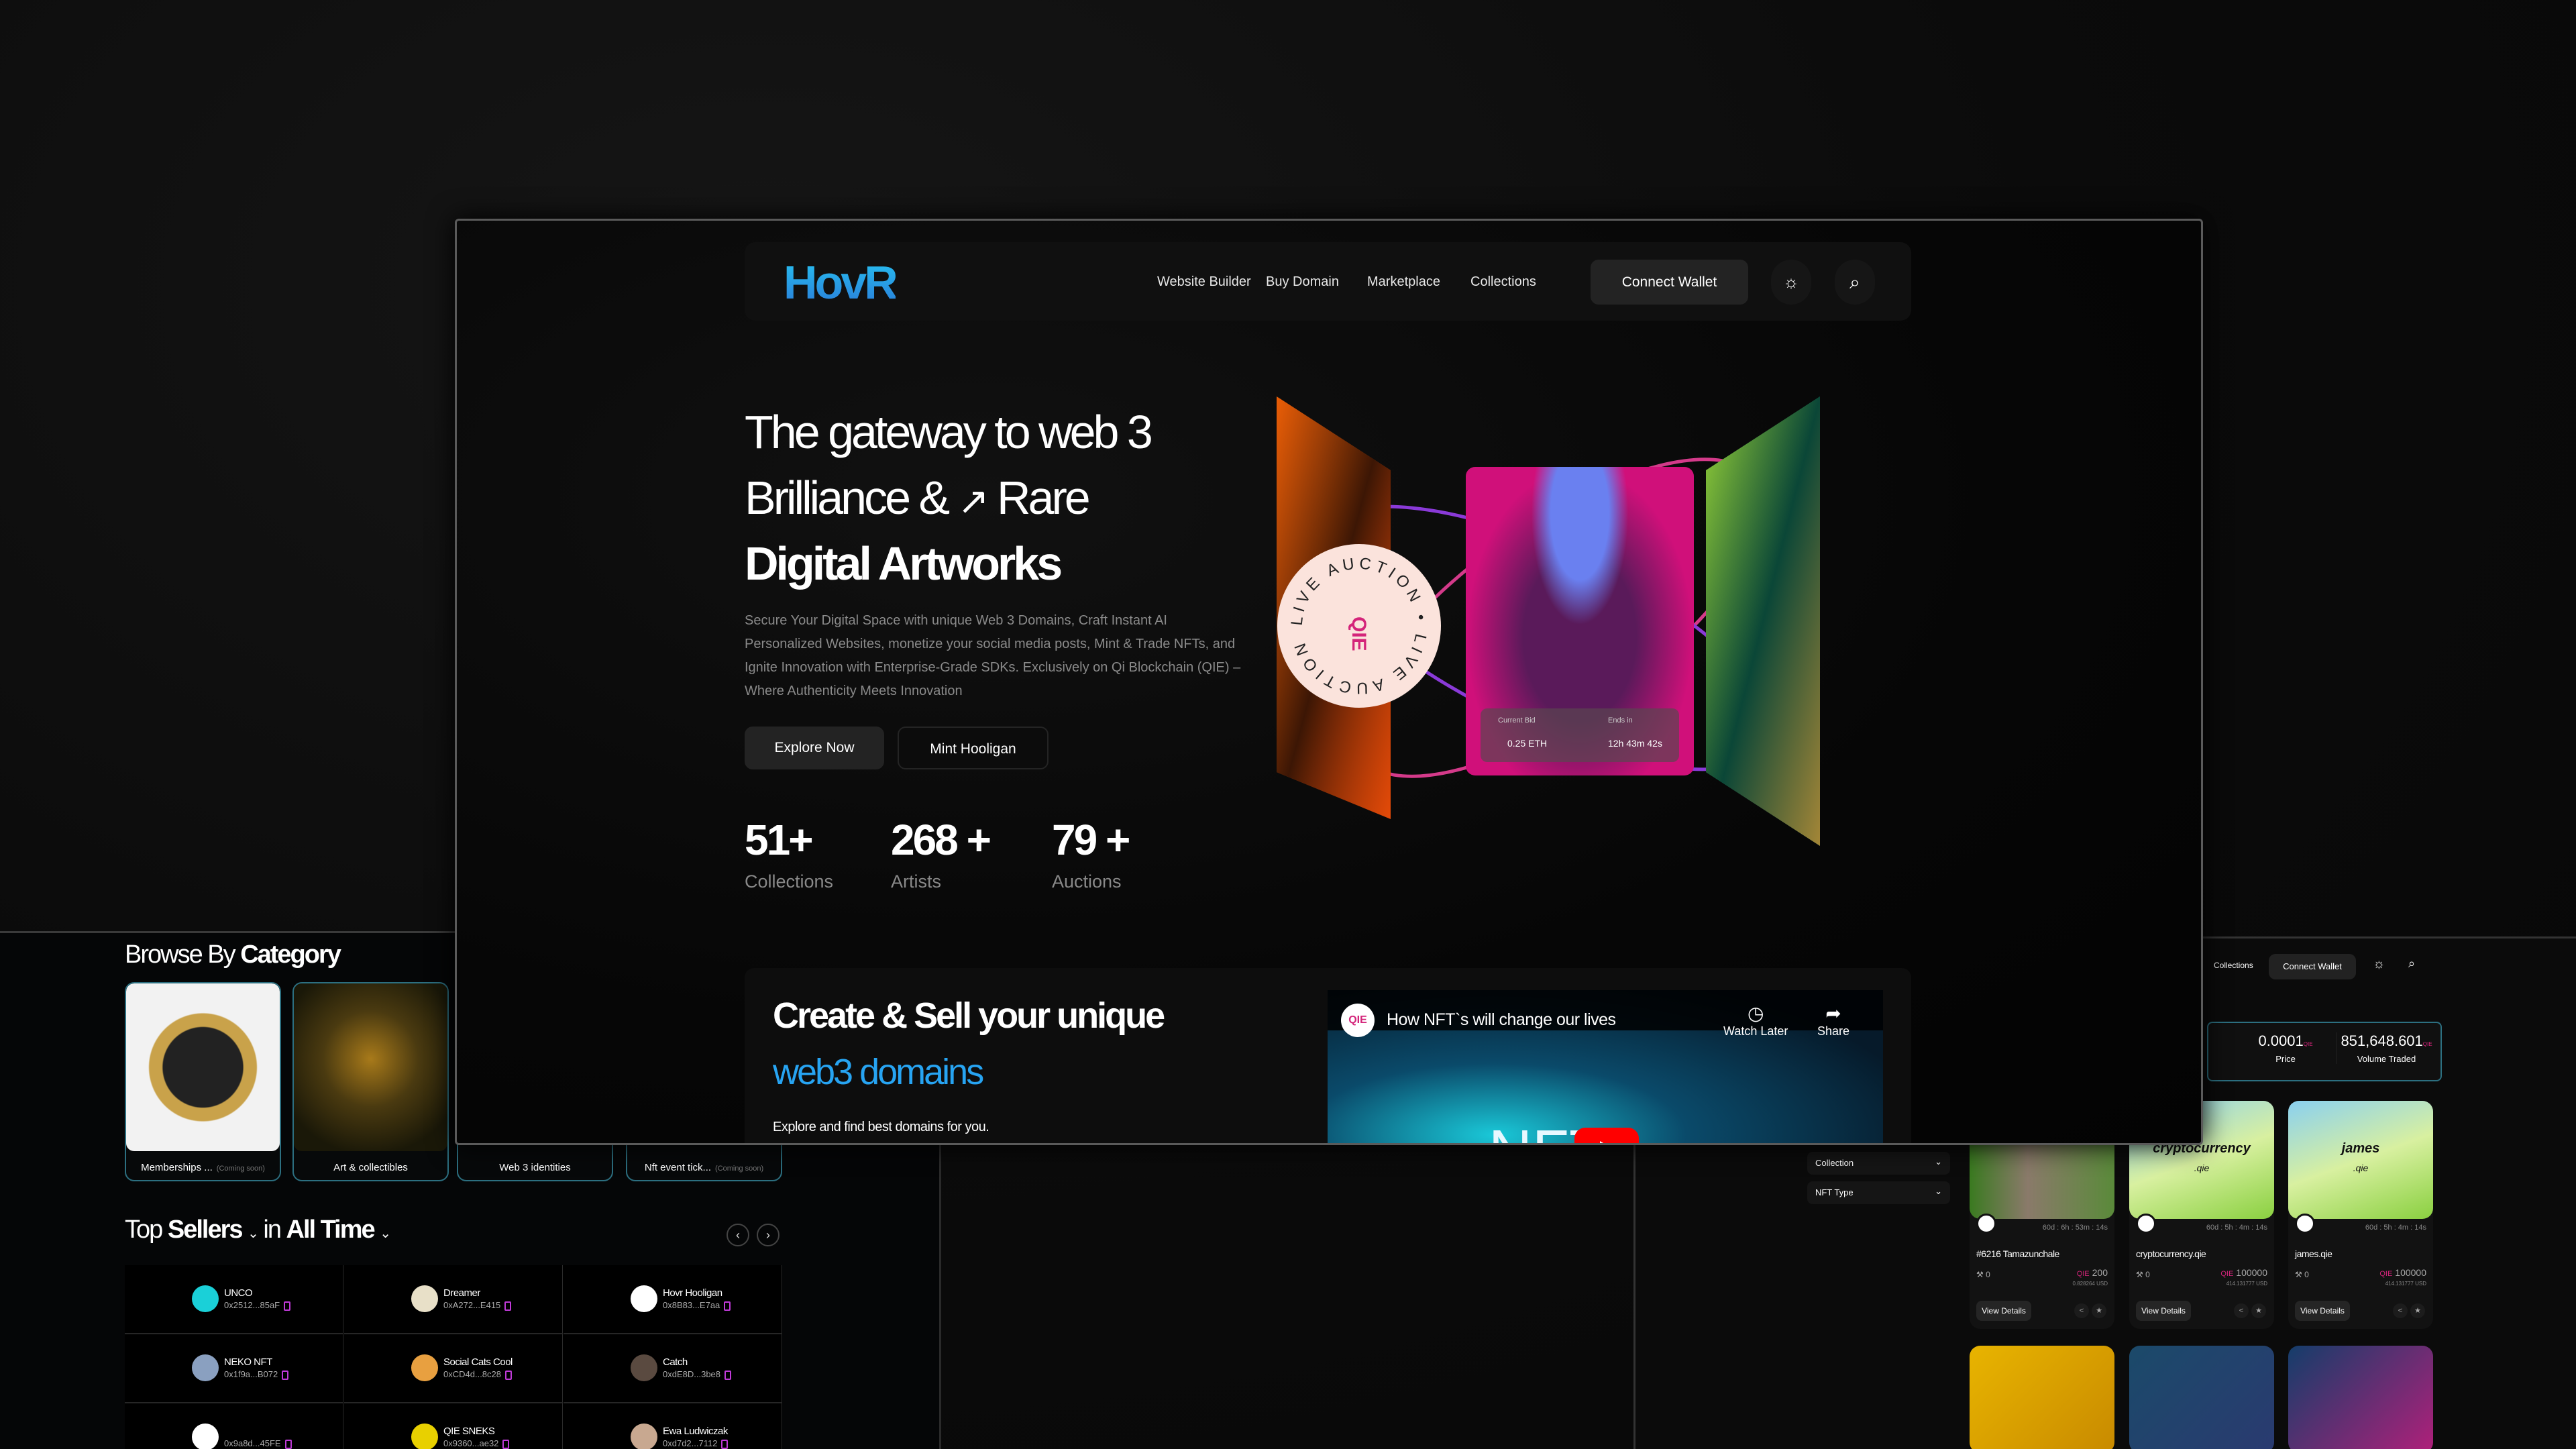 This screenshot has height=1449, width=2576. I want to click on seller-item: Social Cats Cool 0xCD4d...8c28, so click(453, 1368).